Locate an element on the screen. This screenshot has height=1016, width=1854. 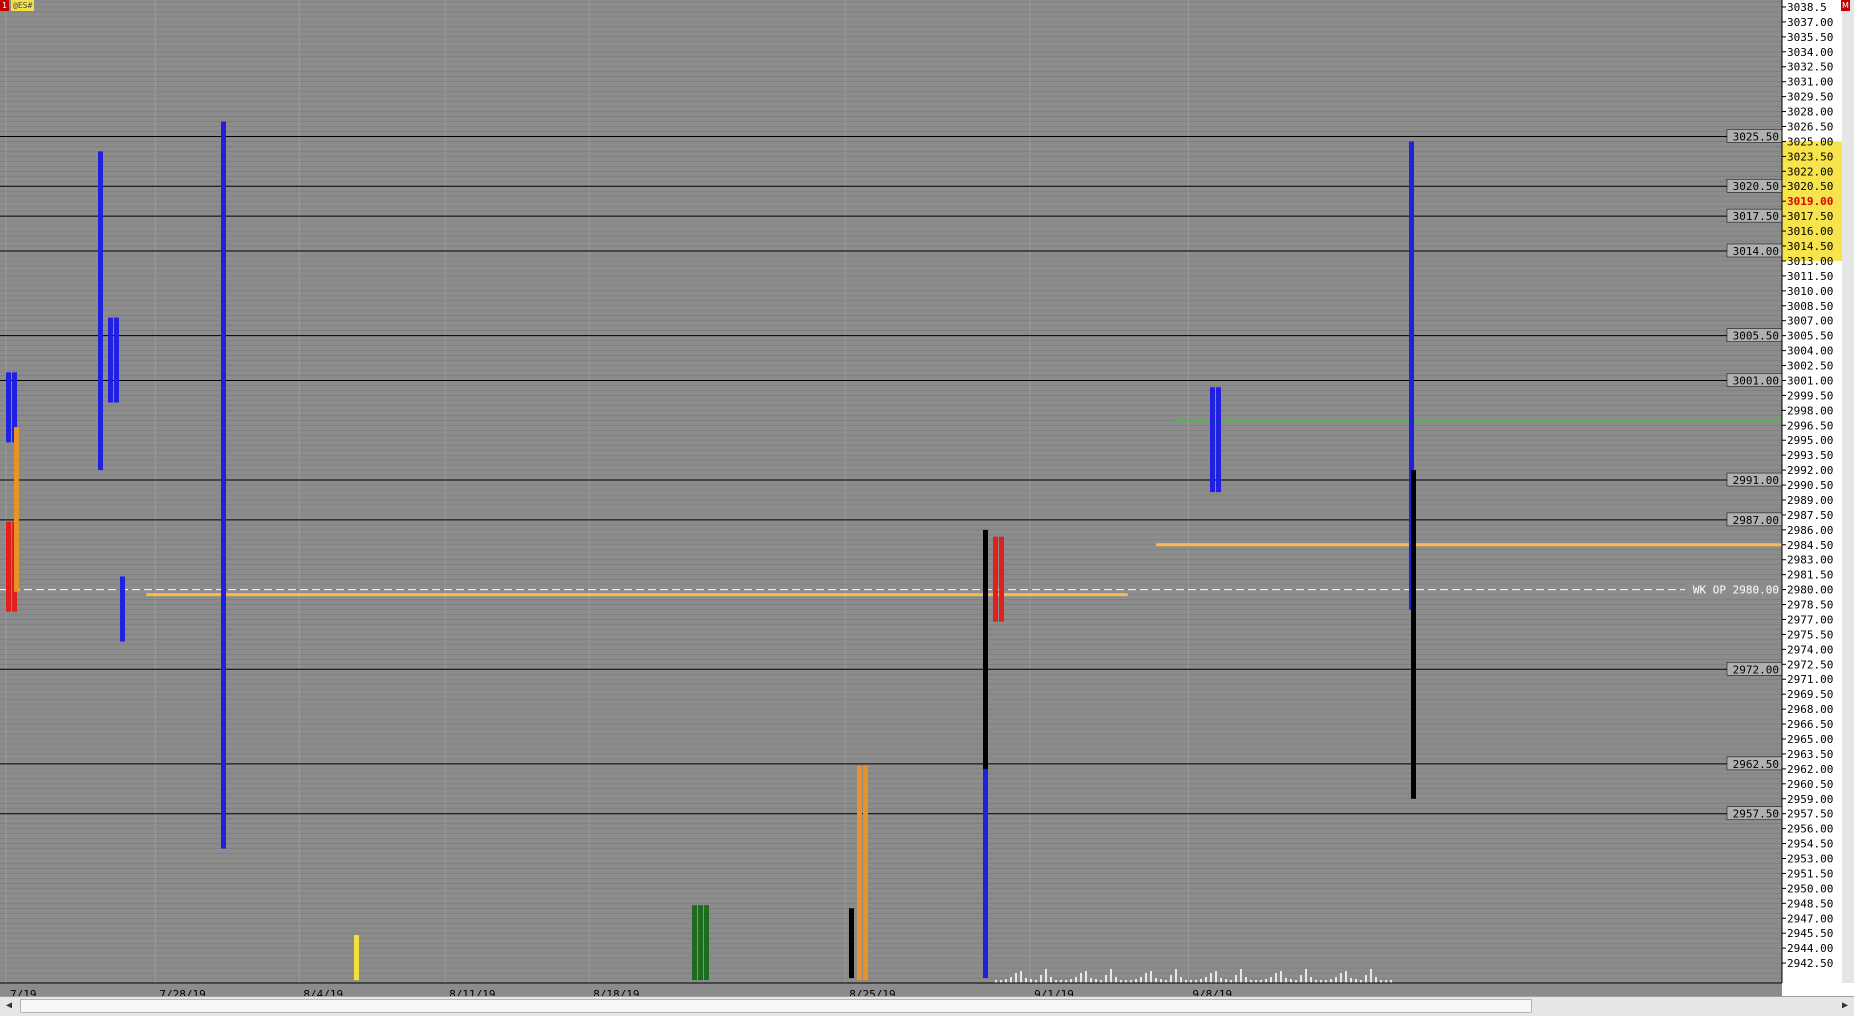
y-tick-label: 3037.00 is located at coordinates (1810, 22).